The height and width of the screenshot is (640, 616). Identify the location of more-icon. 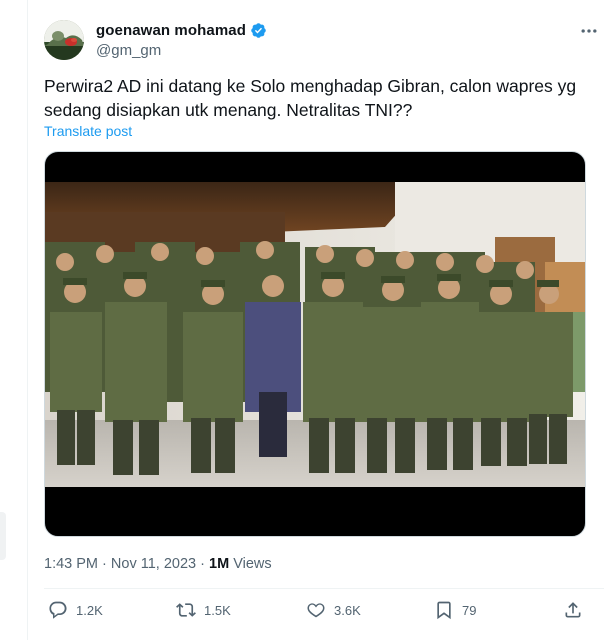
(589, 31).